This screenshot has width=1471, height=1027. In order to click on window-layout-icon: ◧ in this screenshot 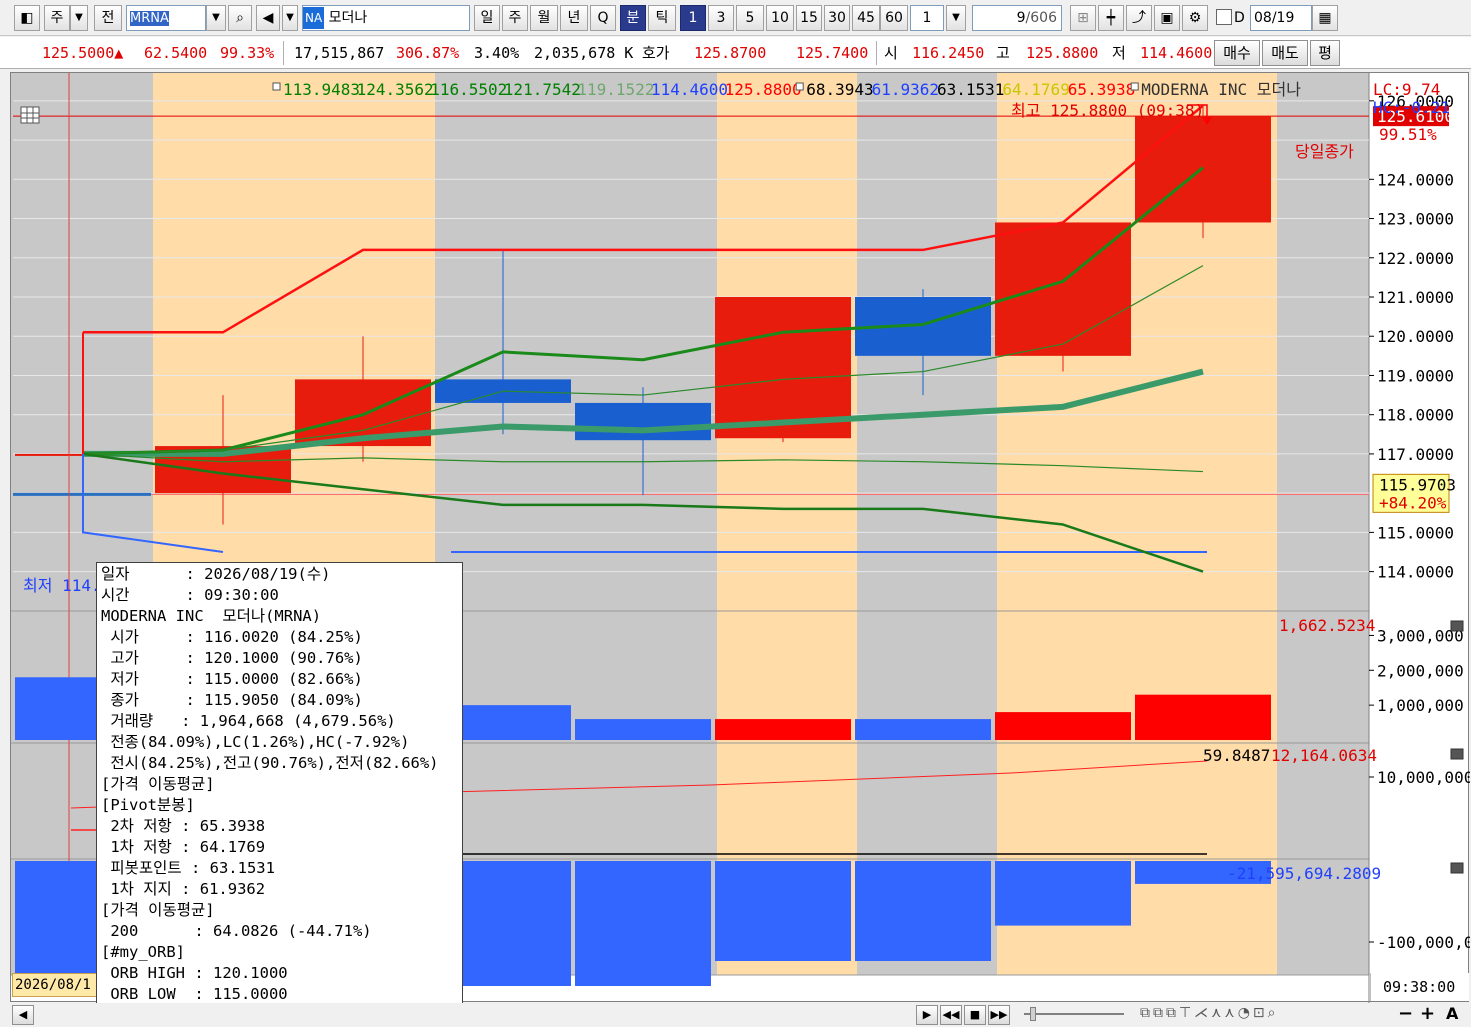, I will do `click(27, 18)`.